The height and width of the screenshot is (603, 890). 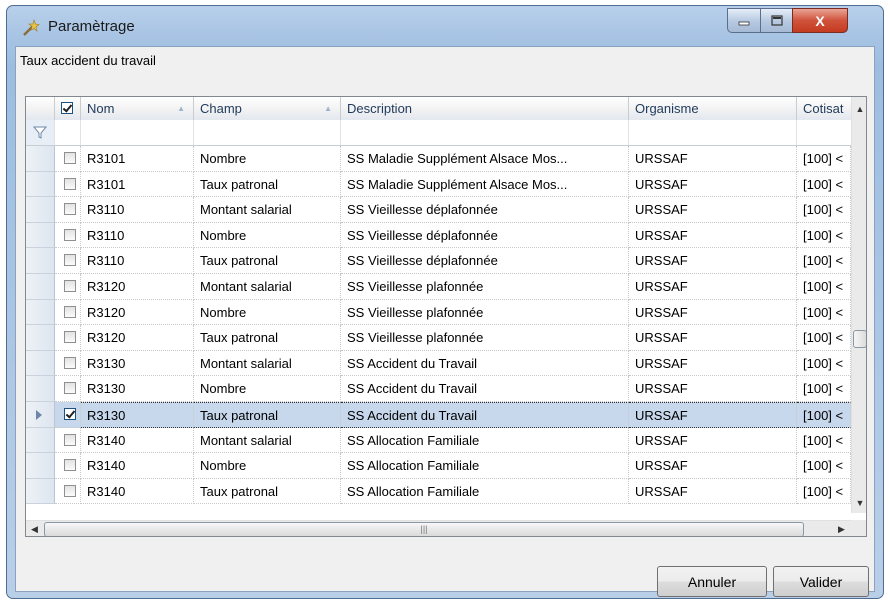 I want to click on validate-button: Valider, so click(x=821, y=581).